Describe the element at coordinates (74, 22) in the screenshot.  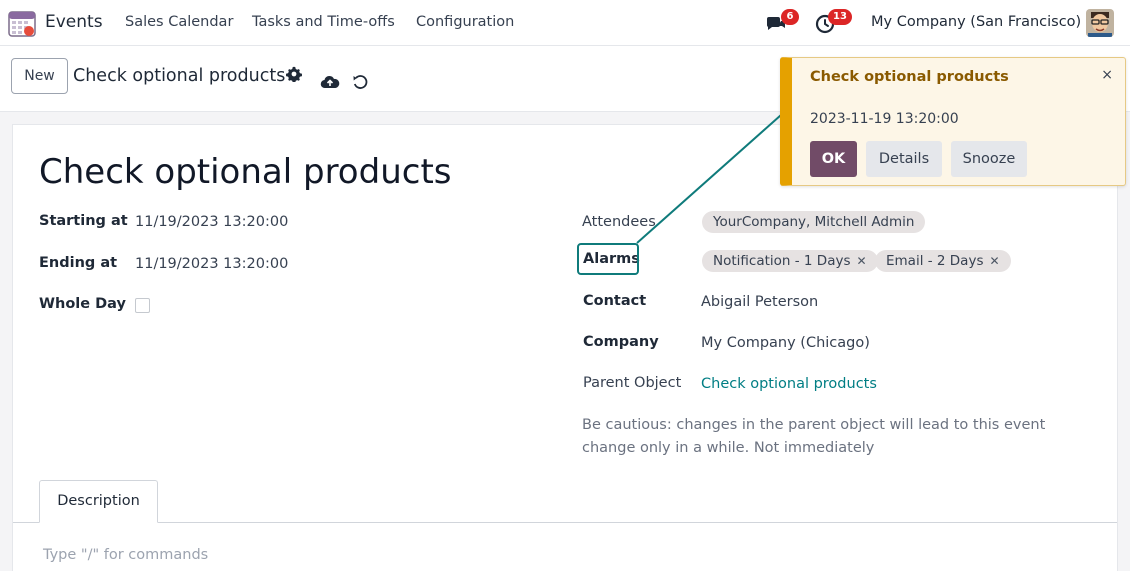
I see `app-name: Events` at that location.